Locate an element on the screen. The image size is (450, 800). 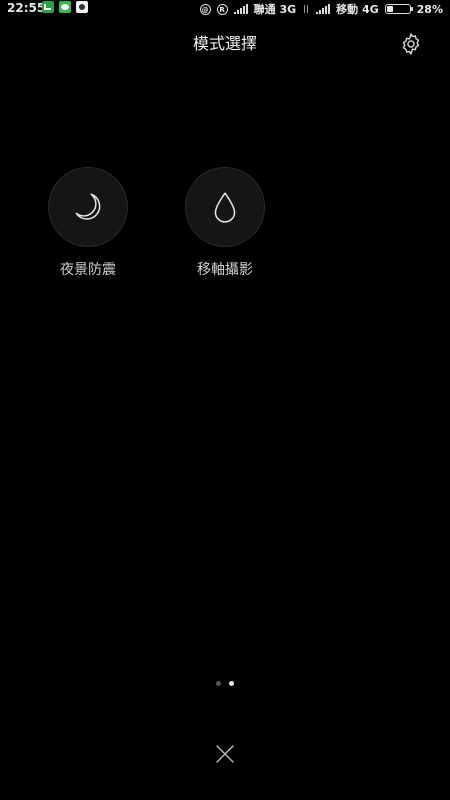
gear-icon is located at coordinates (411, 44).